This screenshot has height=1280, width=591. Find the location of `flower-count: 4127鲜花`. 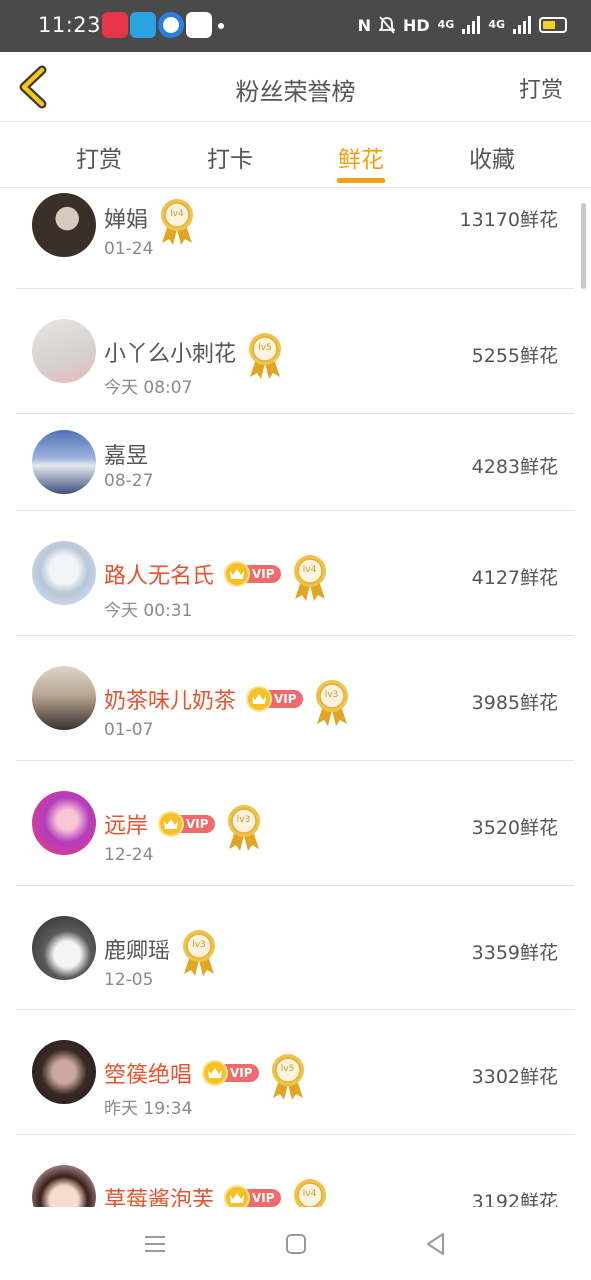

flower-count: 4127鲜花 is located at coordinates (514, 578).